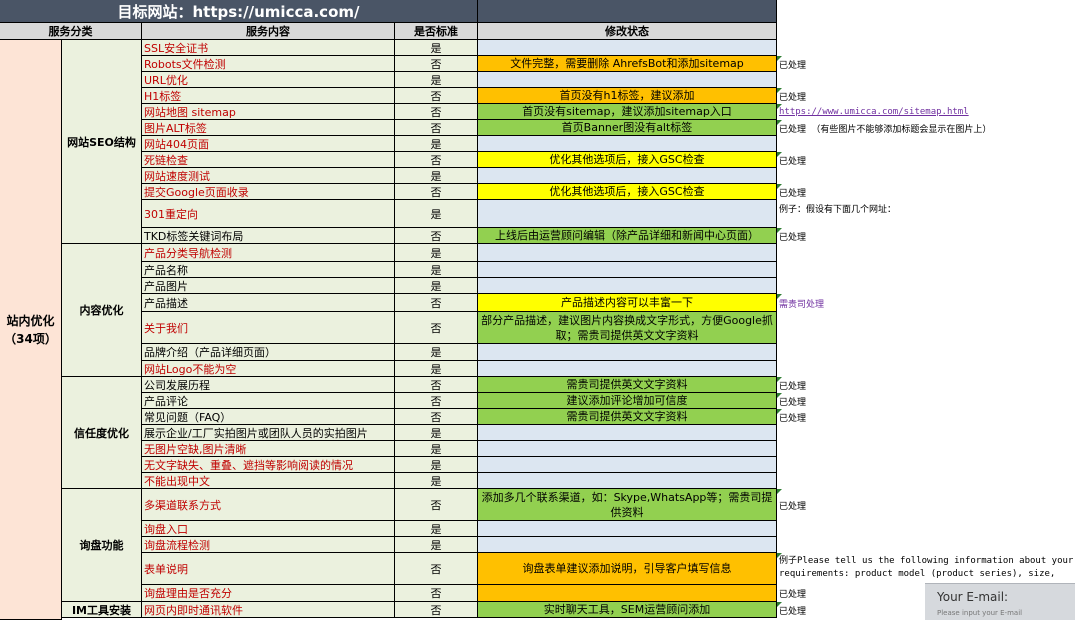  I want to click on status-cell: 添加多几个联系渠道，如：Skype,WhatsApp等；需贵司提供资料, so click(627, 505).